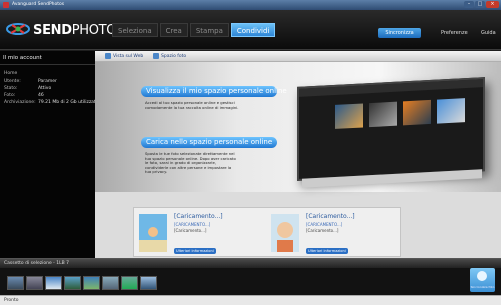 Image resolution: width=501 pixels, height=305 pixels. I want to click on field-status-value: Attivo, so click(45, 88).